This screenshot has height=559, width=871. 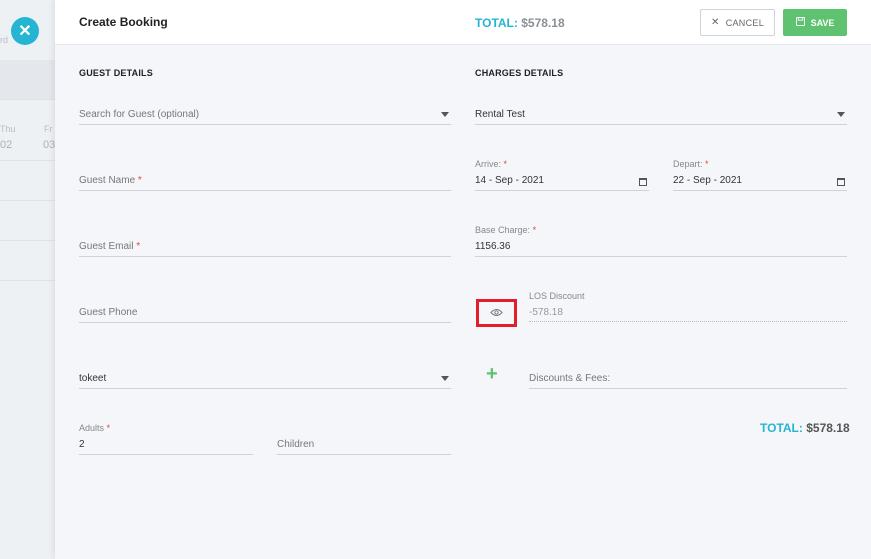 I want to click on guest-search-select: Search for Guest (optional), so click(x=265, y=114).